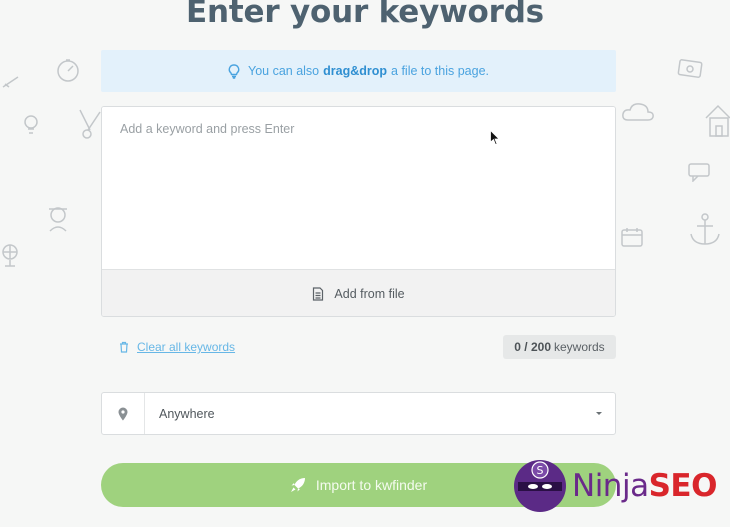 The width and height of the screenshot is (730, 527). I want to click on house-doodle-icon, so click(717, 120).